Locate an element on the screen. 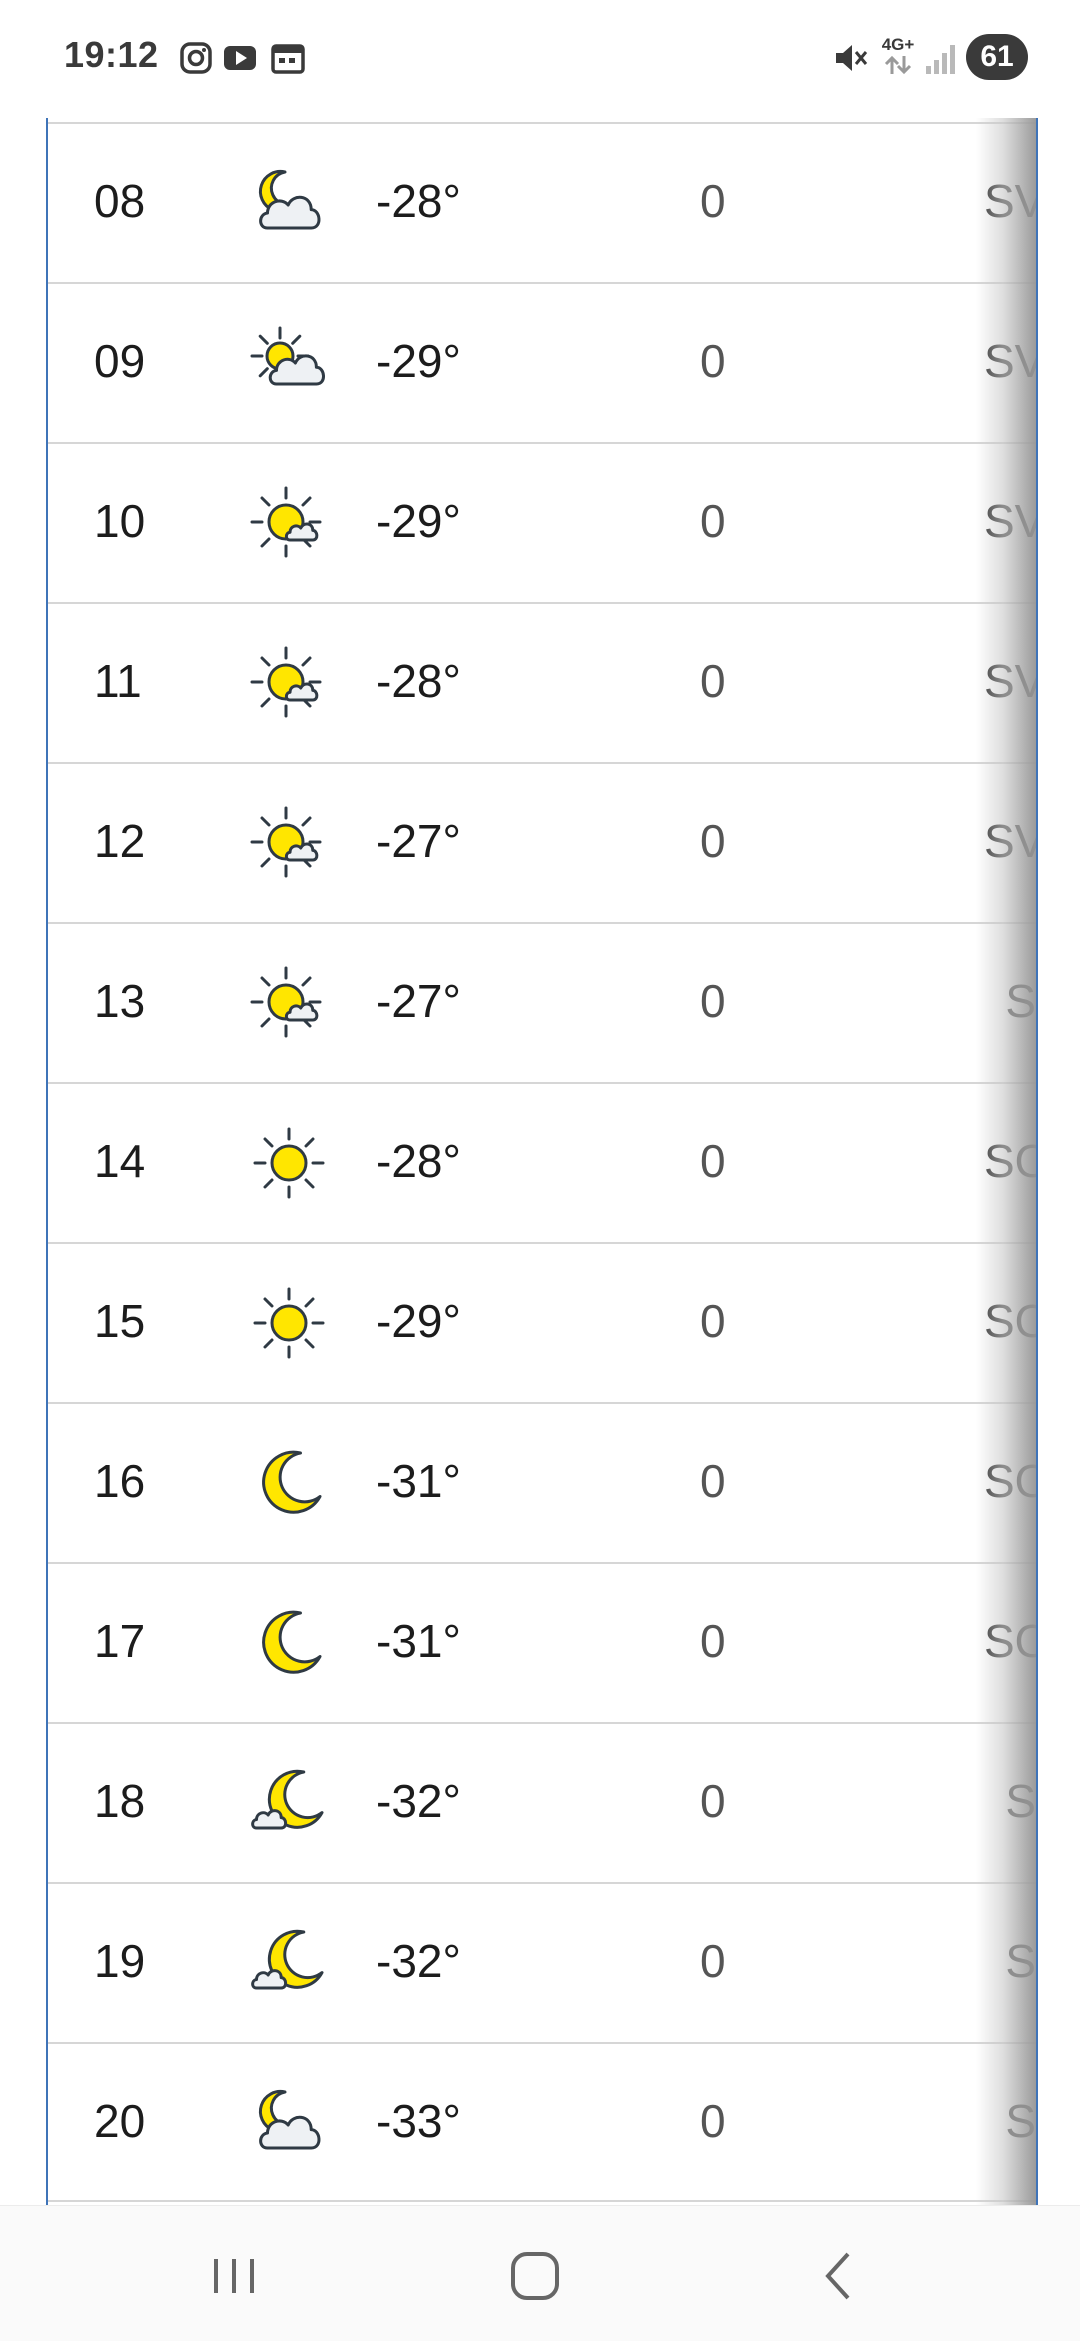 This screenshot has width=1080, height=2341. forecast-row: 08 -28° 0 SV is located at coordinates (542, 202).